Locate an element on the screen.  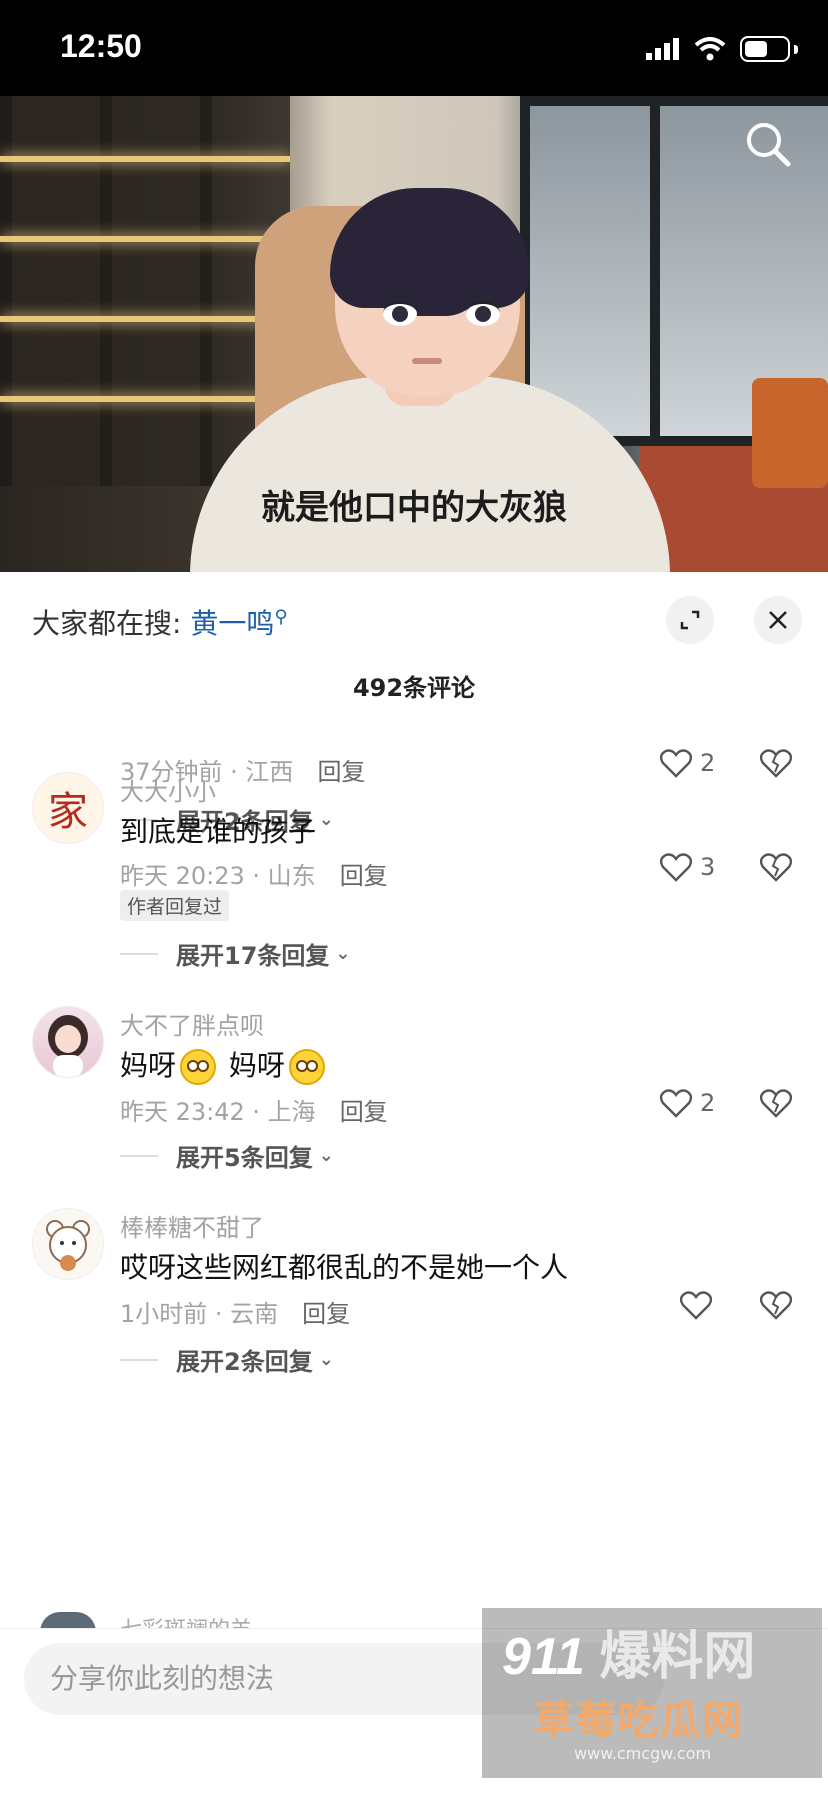
close-icon is located at coordinates (778, 620).